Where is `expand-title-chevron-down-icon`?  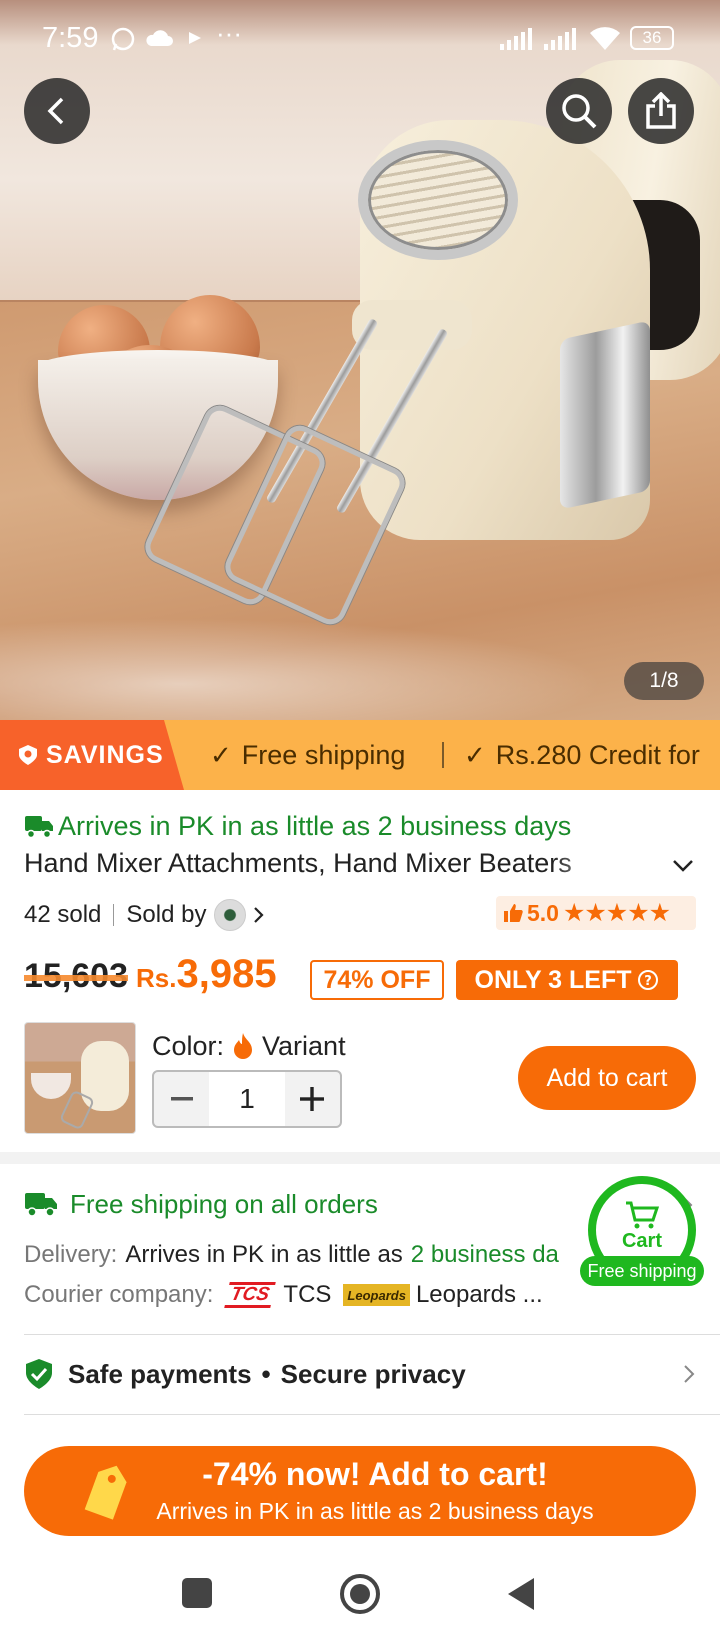 expand-title-chevron-down-icon is located at coordinates (683, 866).